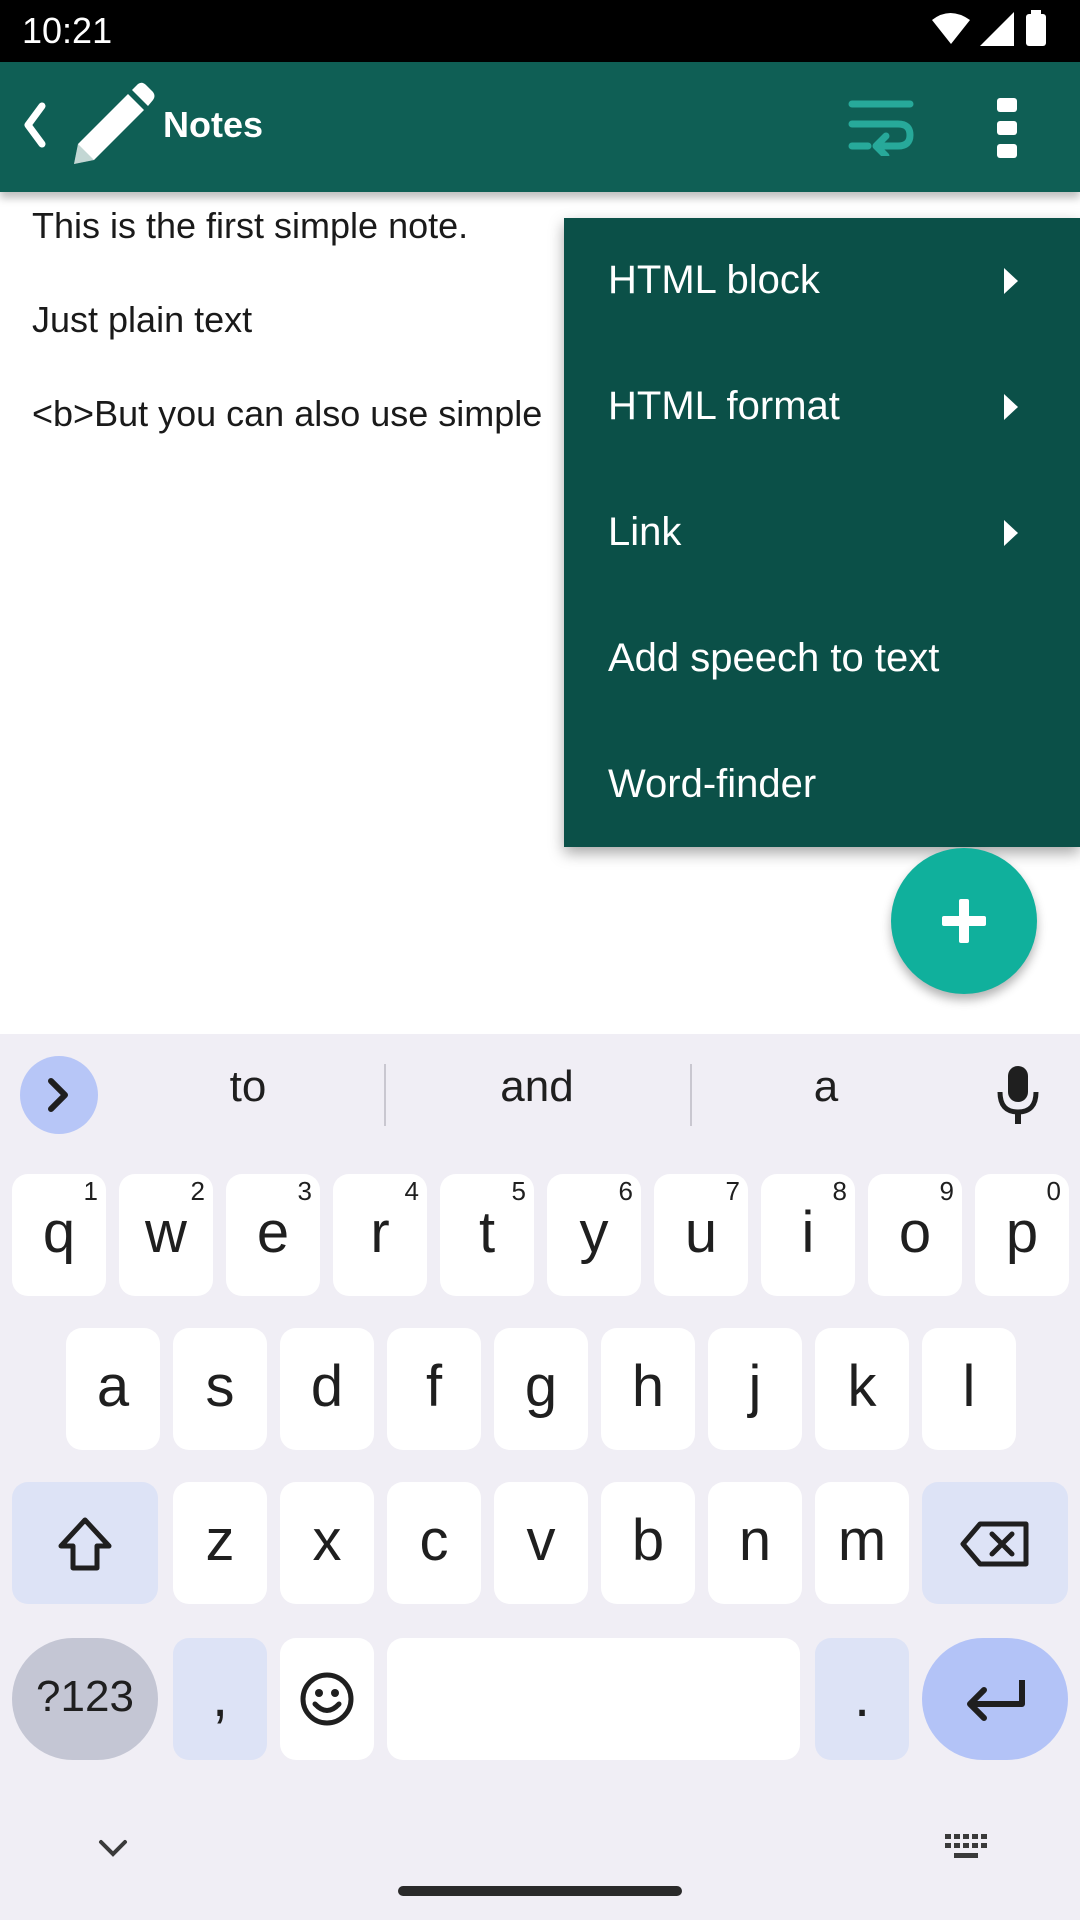 The image size is (1080, 1920). What do you see at coordinates (541, 1389) in the screenshot?
I see `key-g: g` at bounding box center [541, 1389].